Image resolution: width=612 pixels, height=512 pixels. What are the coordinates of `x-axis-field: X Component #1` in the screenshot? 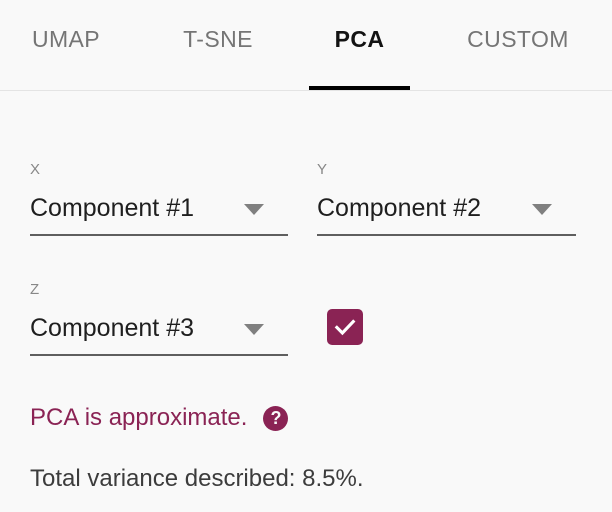 It's located at (159, 198).